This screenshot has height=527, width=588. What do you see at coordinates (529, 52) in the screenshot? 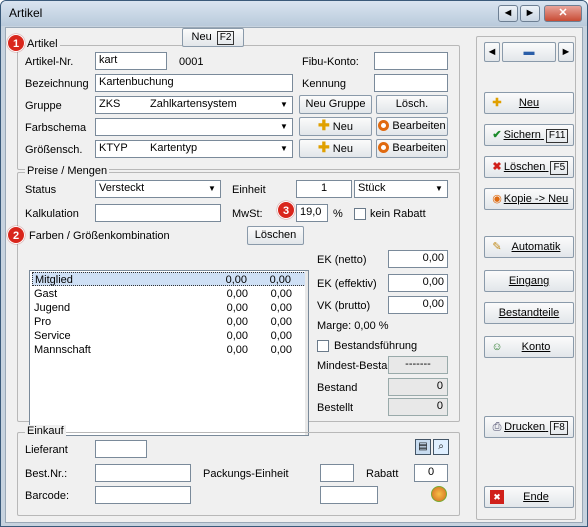
I see `record-list-icon: ▬` at bounding box center [529, 52].